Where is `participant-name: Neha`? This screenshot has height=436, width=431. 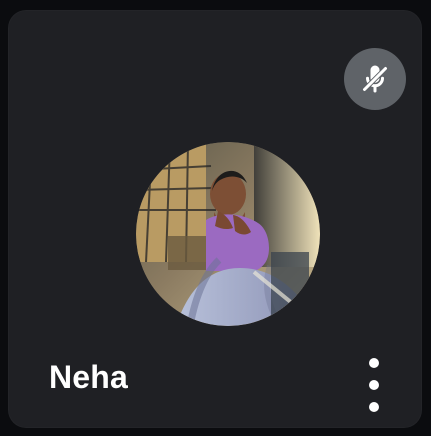
participant-name: Neha is located at coordinates (89, 377).